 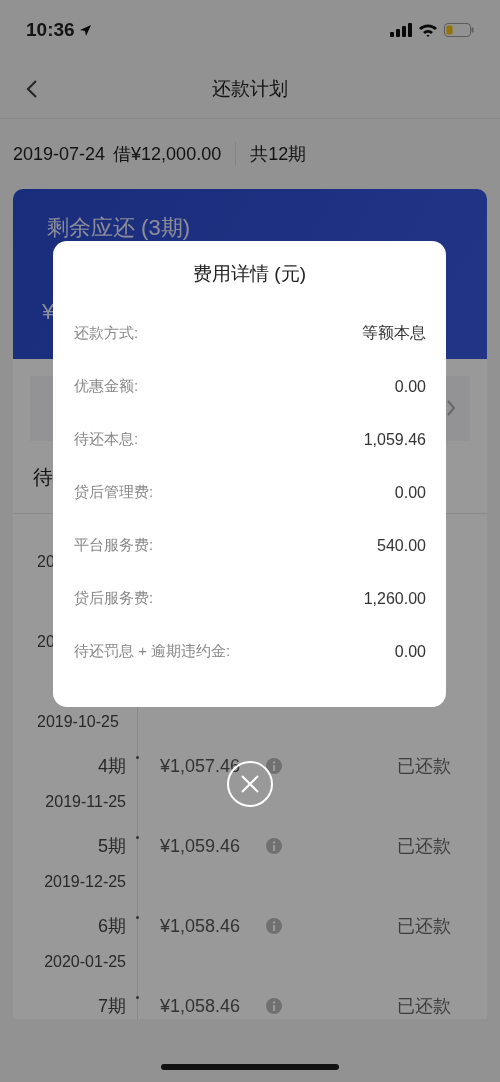 What do you see at coordinates (274, 766) in the screenshot?
I see `info-icon` at bounding box center [274, 766].